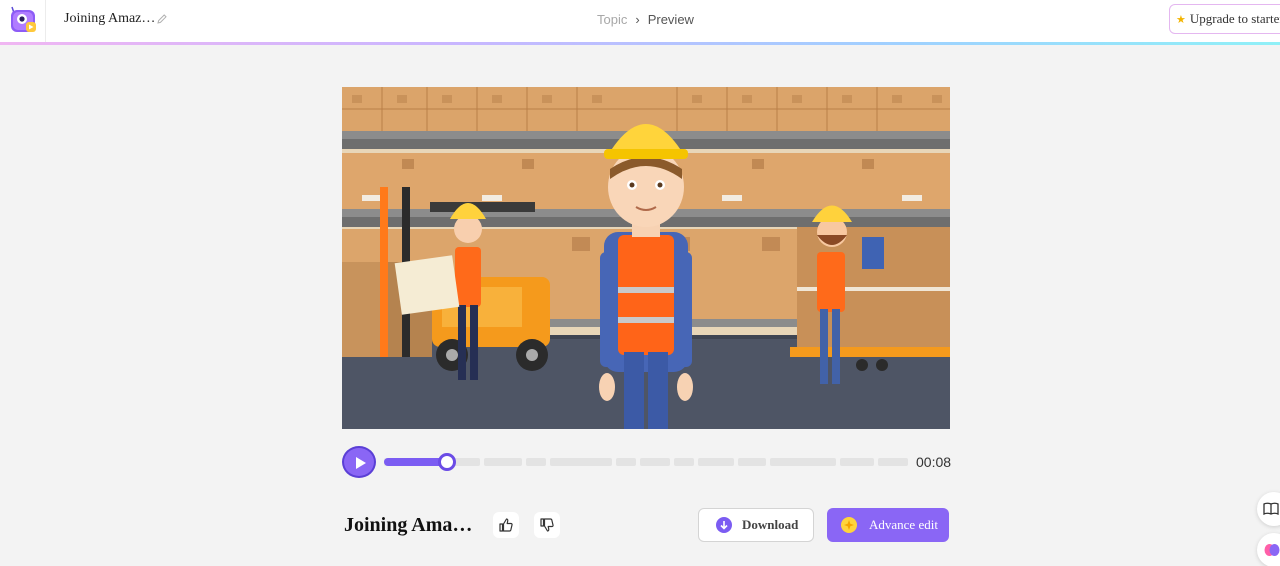  I want to click on thumbs-up-icon, so click(506, 525).